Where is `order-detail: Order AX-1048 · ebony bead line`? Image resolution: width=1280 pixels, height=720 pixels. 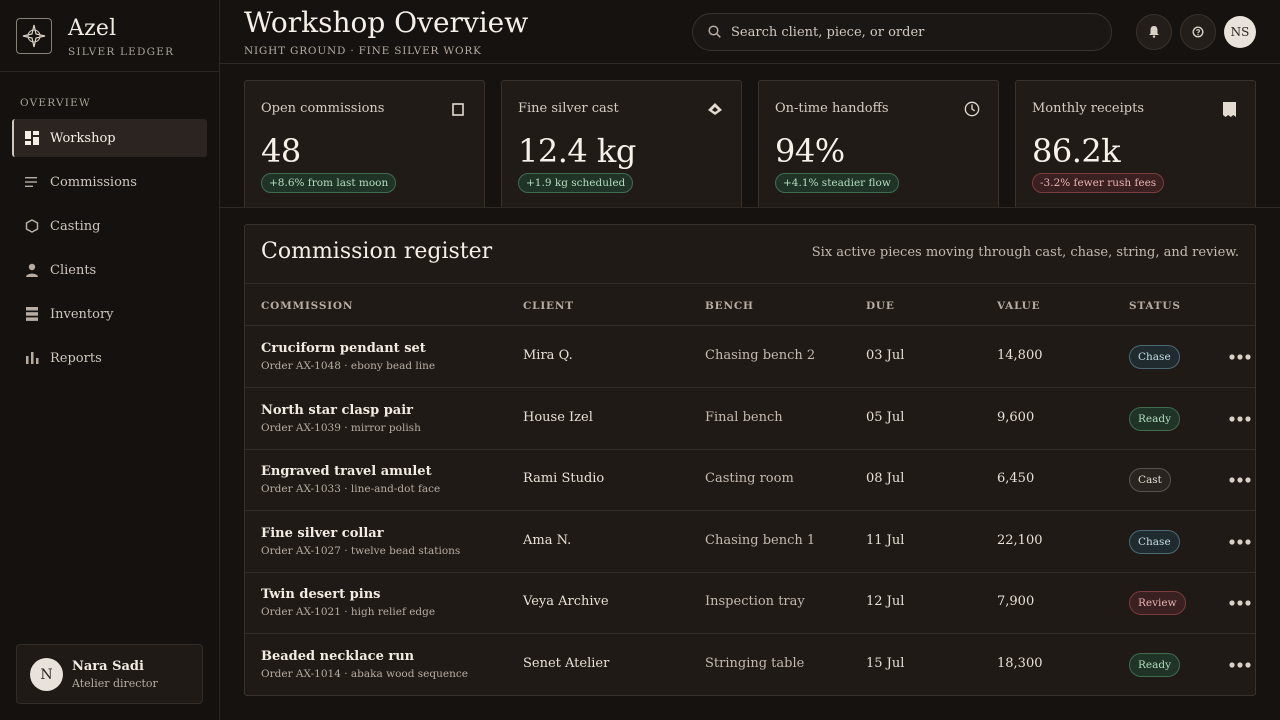 order-detail: Order AX-1048 · ebony bead line is located at coordinates (348, 366).